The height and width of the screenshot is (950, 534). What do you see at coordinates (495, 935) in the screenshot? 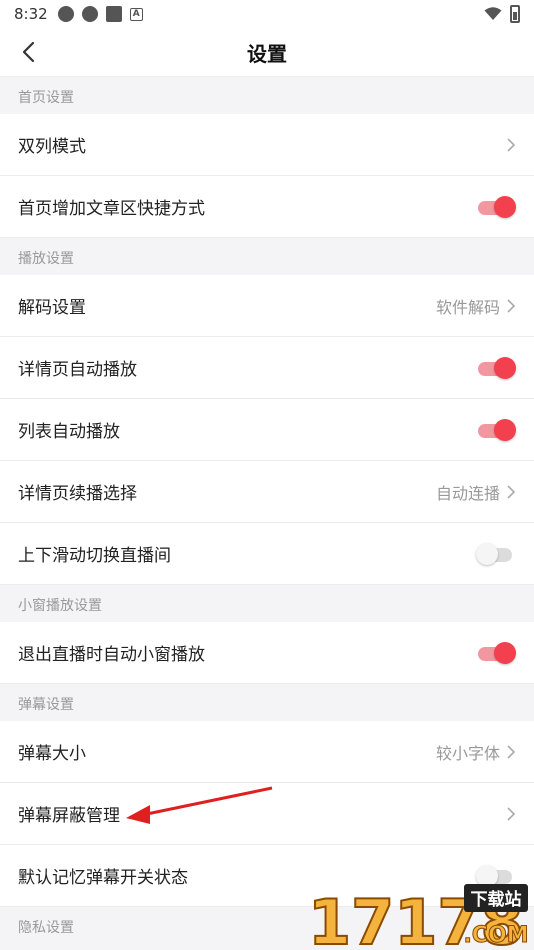
I see `watermark-domain: .COM` at bounding box center [495, 935].